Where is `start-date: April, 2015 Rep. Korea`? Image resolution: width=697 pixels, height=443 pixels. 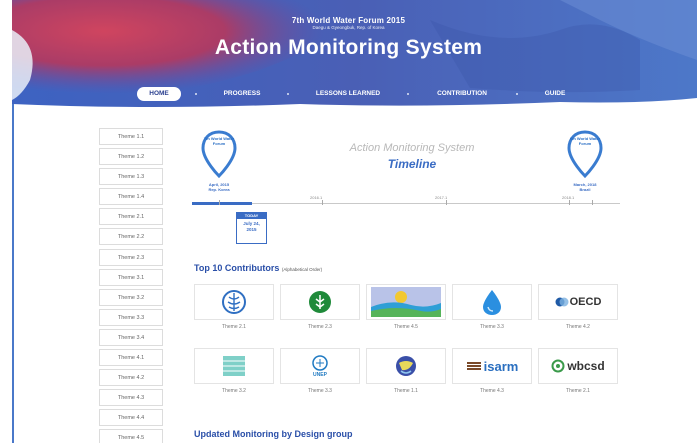
start-date: April, 2015 Rep. Korea is located at coordinates (219, 187).